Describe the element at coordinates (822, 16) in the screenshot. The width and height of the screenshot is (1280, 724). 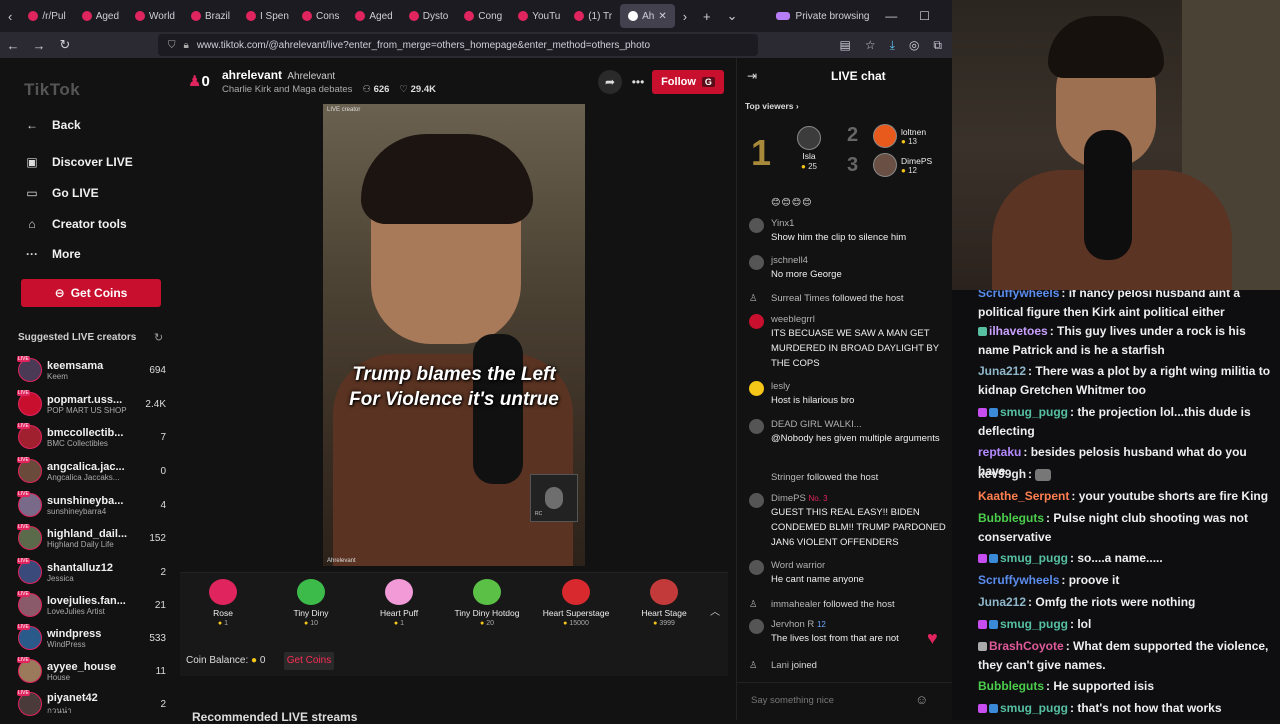
I see `private-browsing-indicator: Private browsing` at that location.